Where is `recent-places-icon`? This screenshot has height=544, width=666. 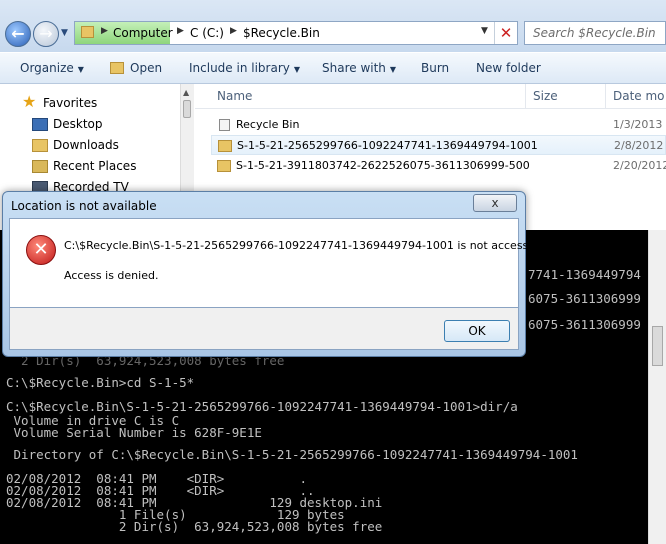 recent-places-icon is located at coordinates (40, 166).